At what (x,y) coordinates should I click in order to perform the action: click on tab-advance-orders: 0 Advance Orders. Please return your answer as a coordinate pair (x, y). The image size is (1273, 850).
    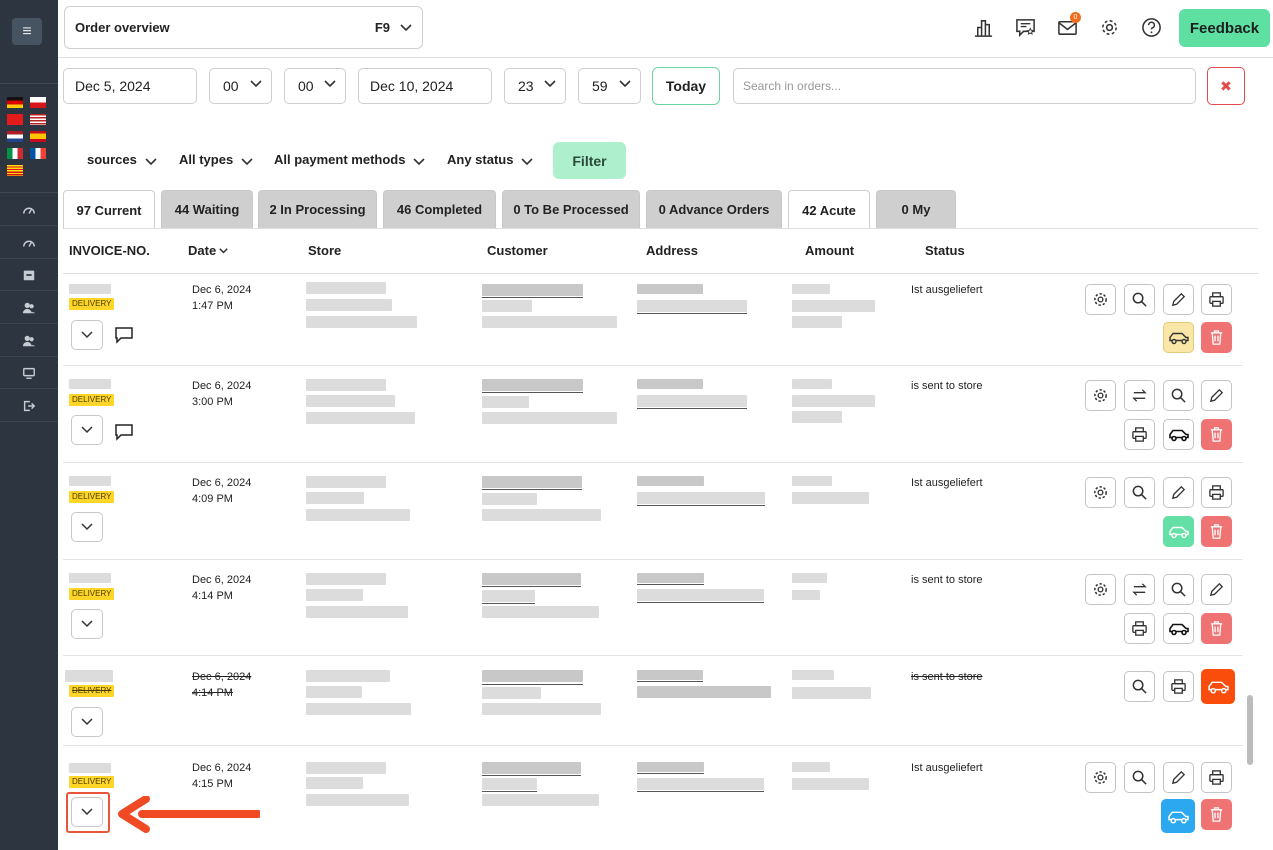
    Looking at the image, I should click on (714, 209).